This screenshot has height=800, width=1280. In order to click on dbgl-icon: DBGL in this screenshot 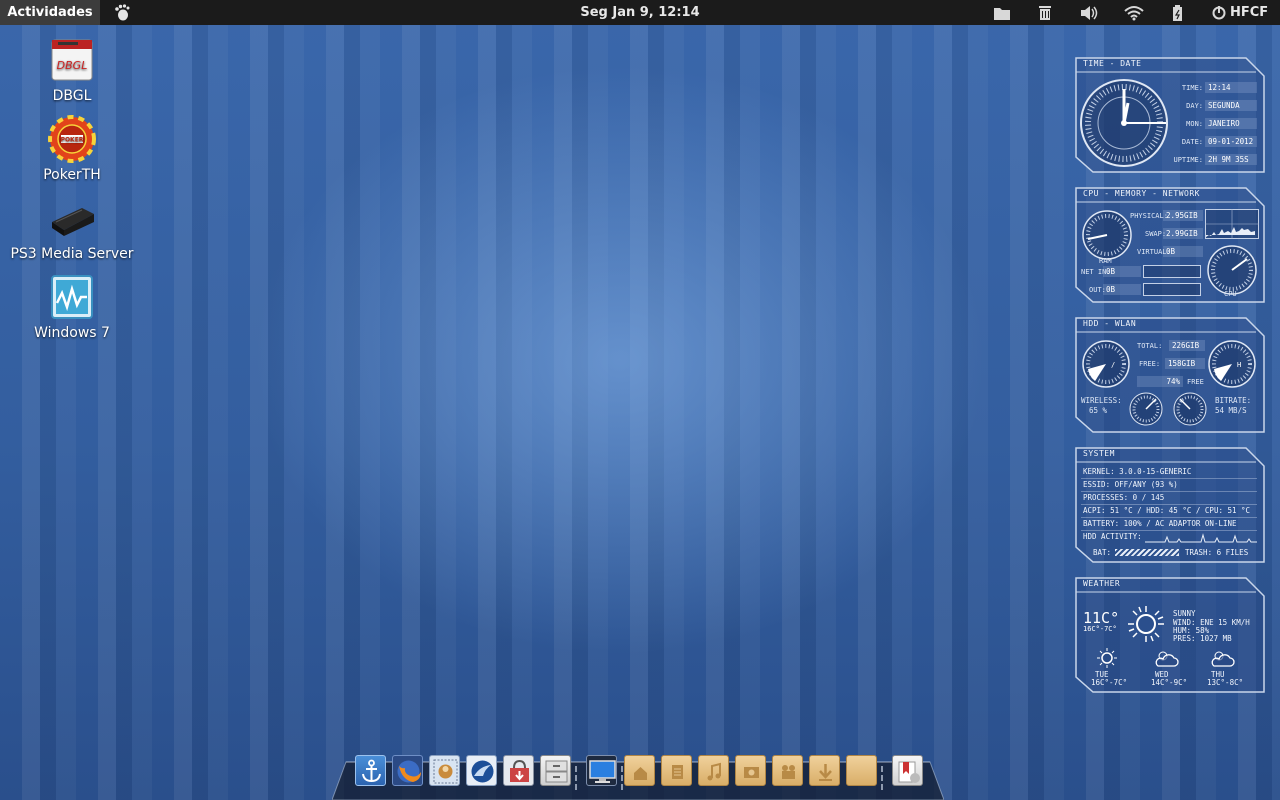, I will do `click(72, 60)`.